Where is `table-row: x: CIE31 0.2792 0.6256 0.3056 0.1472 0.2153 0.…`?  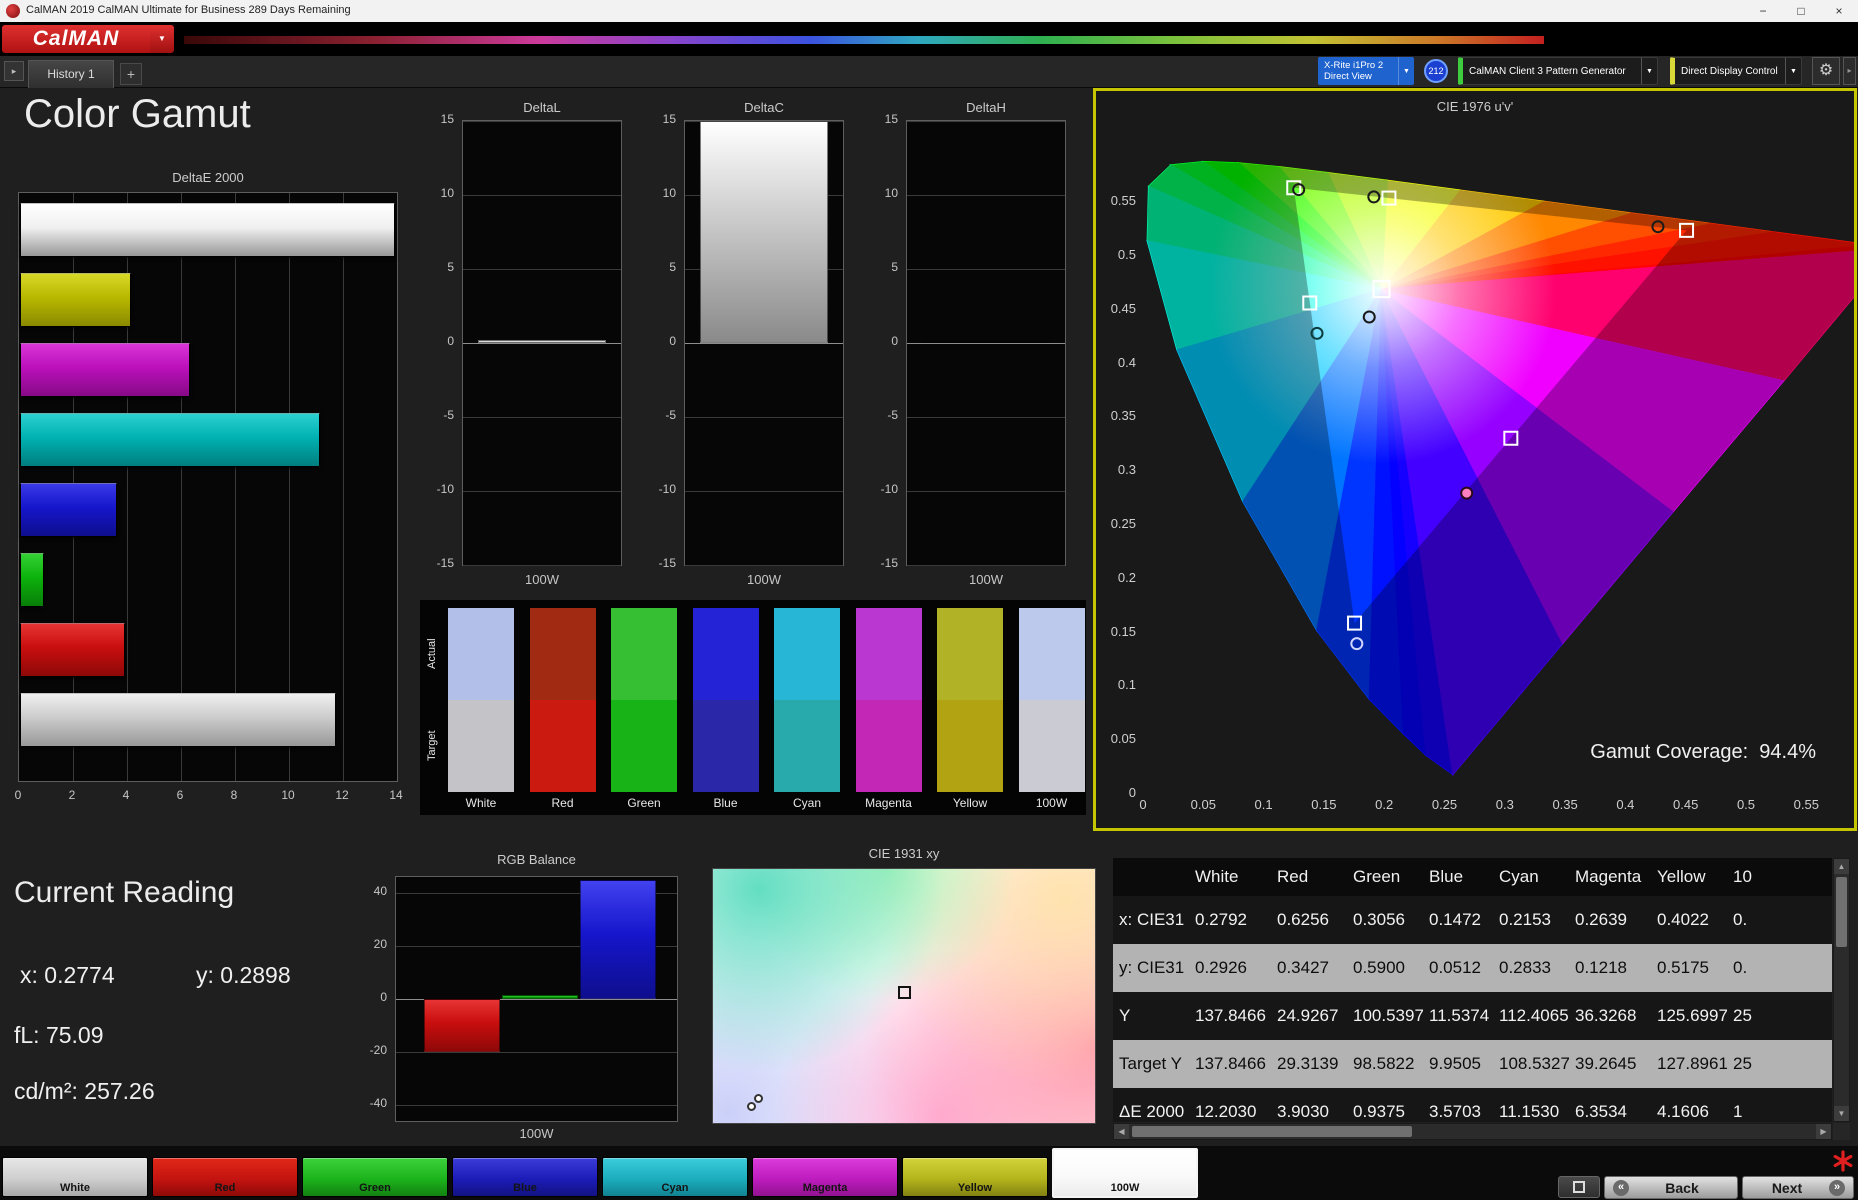 table-row: x: CIE31 0.2792 0.6256 0.3056 0.1472 0.2153 0.… is located at coordinates (1472, 920).